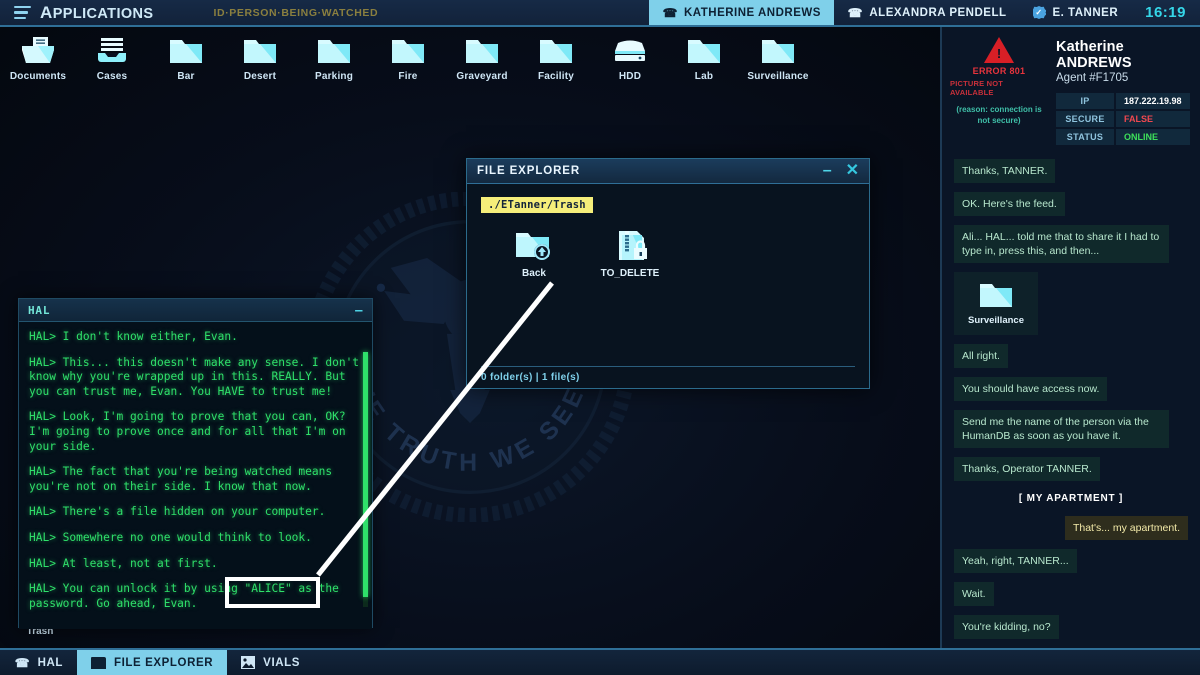 The width and height of the screenshot is (1200, 675). What do you see at coordinates (39, 310) in the screenshot?
I see `hal-window-title: HAL` at bounding box center [39, 310].